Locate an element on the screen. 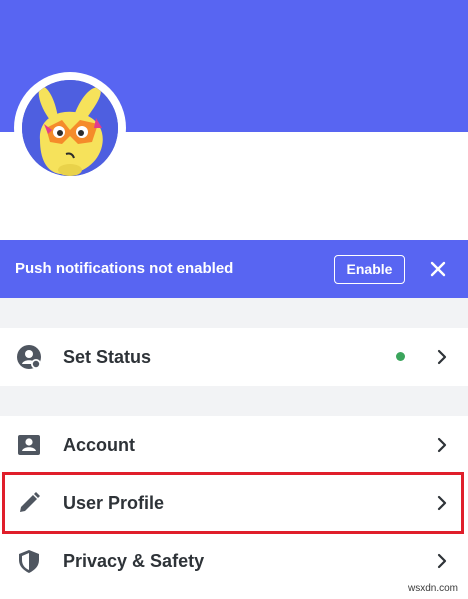 The height and width of the screenshot is (599, 468). shield-icon is located at coordinates (29, 561).